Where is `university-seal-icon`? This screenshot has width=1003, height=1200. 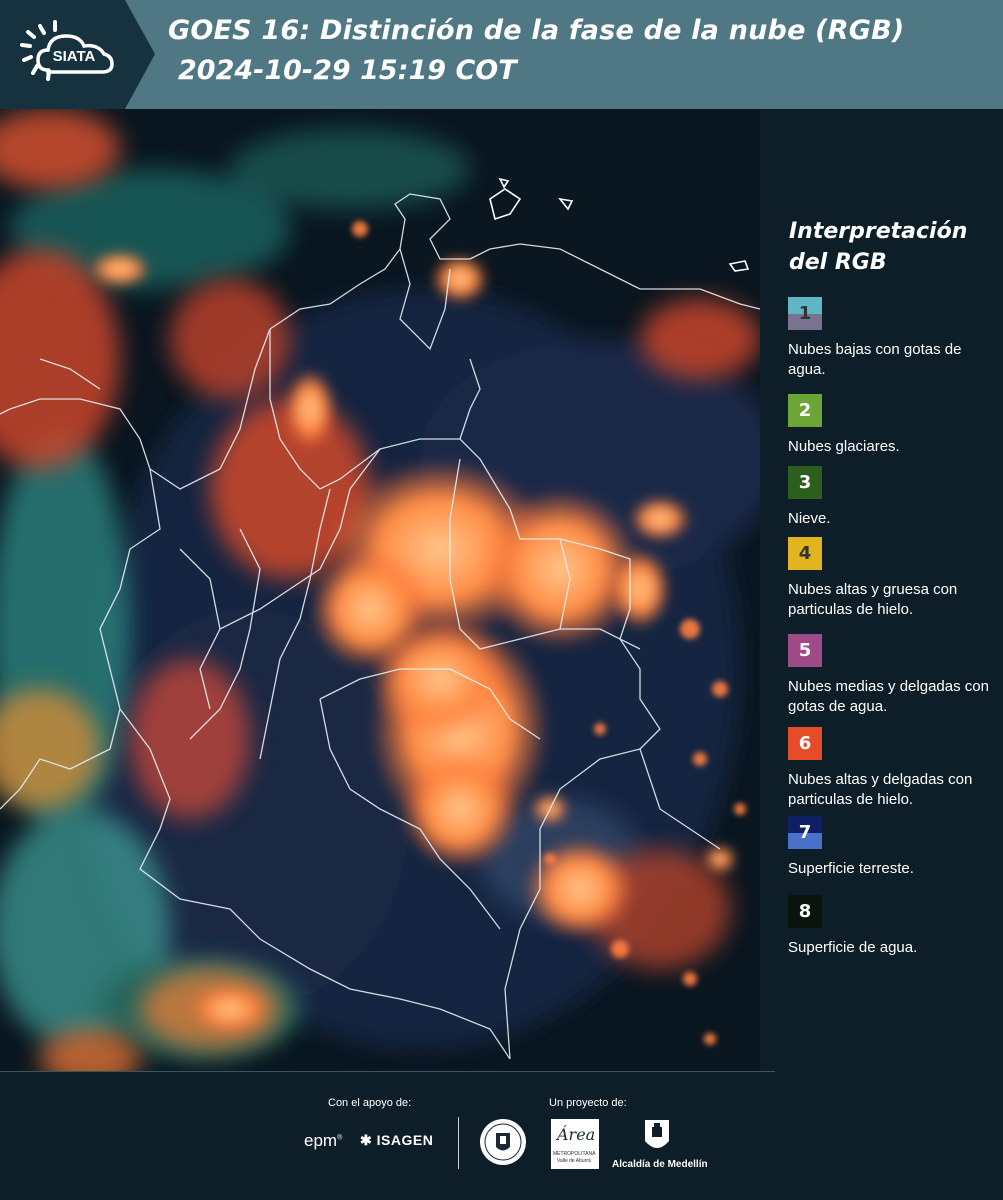
university-seal-icon is located at coordinates (503, 1142).